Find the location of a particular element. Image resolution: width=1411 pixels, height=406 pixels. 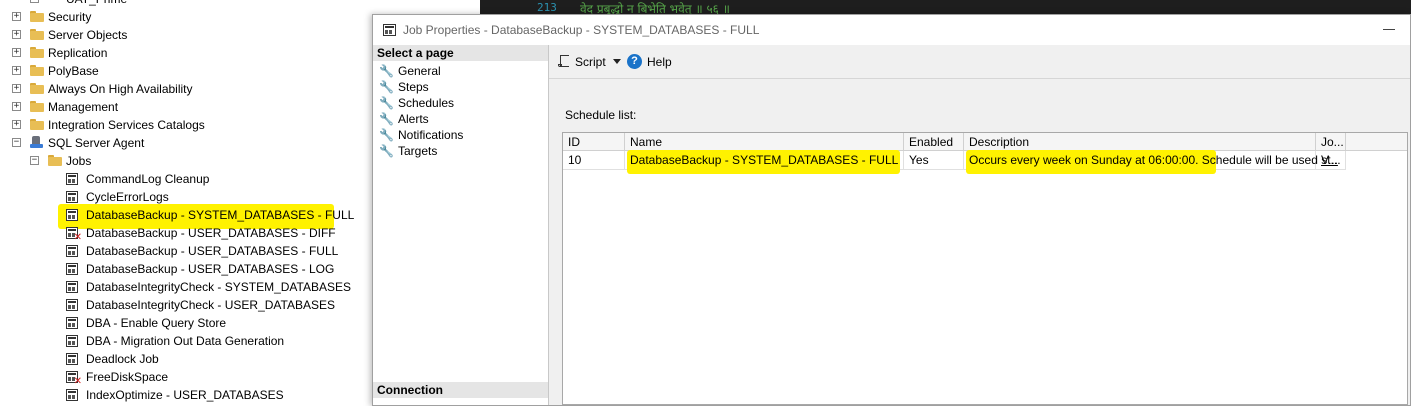

editor-strip: 213 वेद प्रबुद्धो न बिभेति भवेत् ॥ ५६ ॥ is located at coordinates (945, 7).